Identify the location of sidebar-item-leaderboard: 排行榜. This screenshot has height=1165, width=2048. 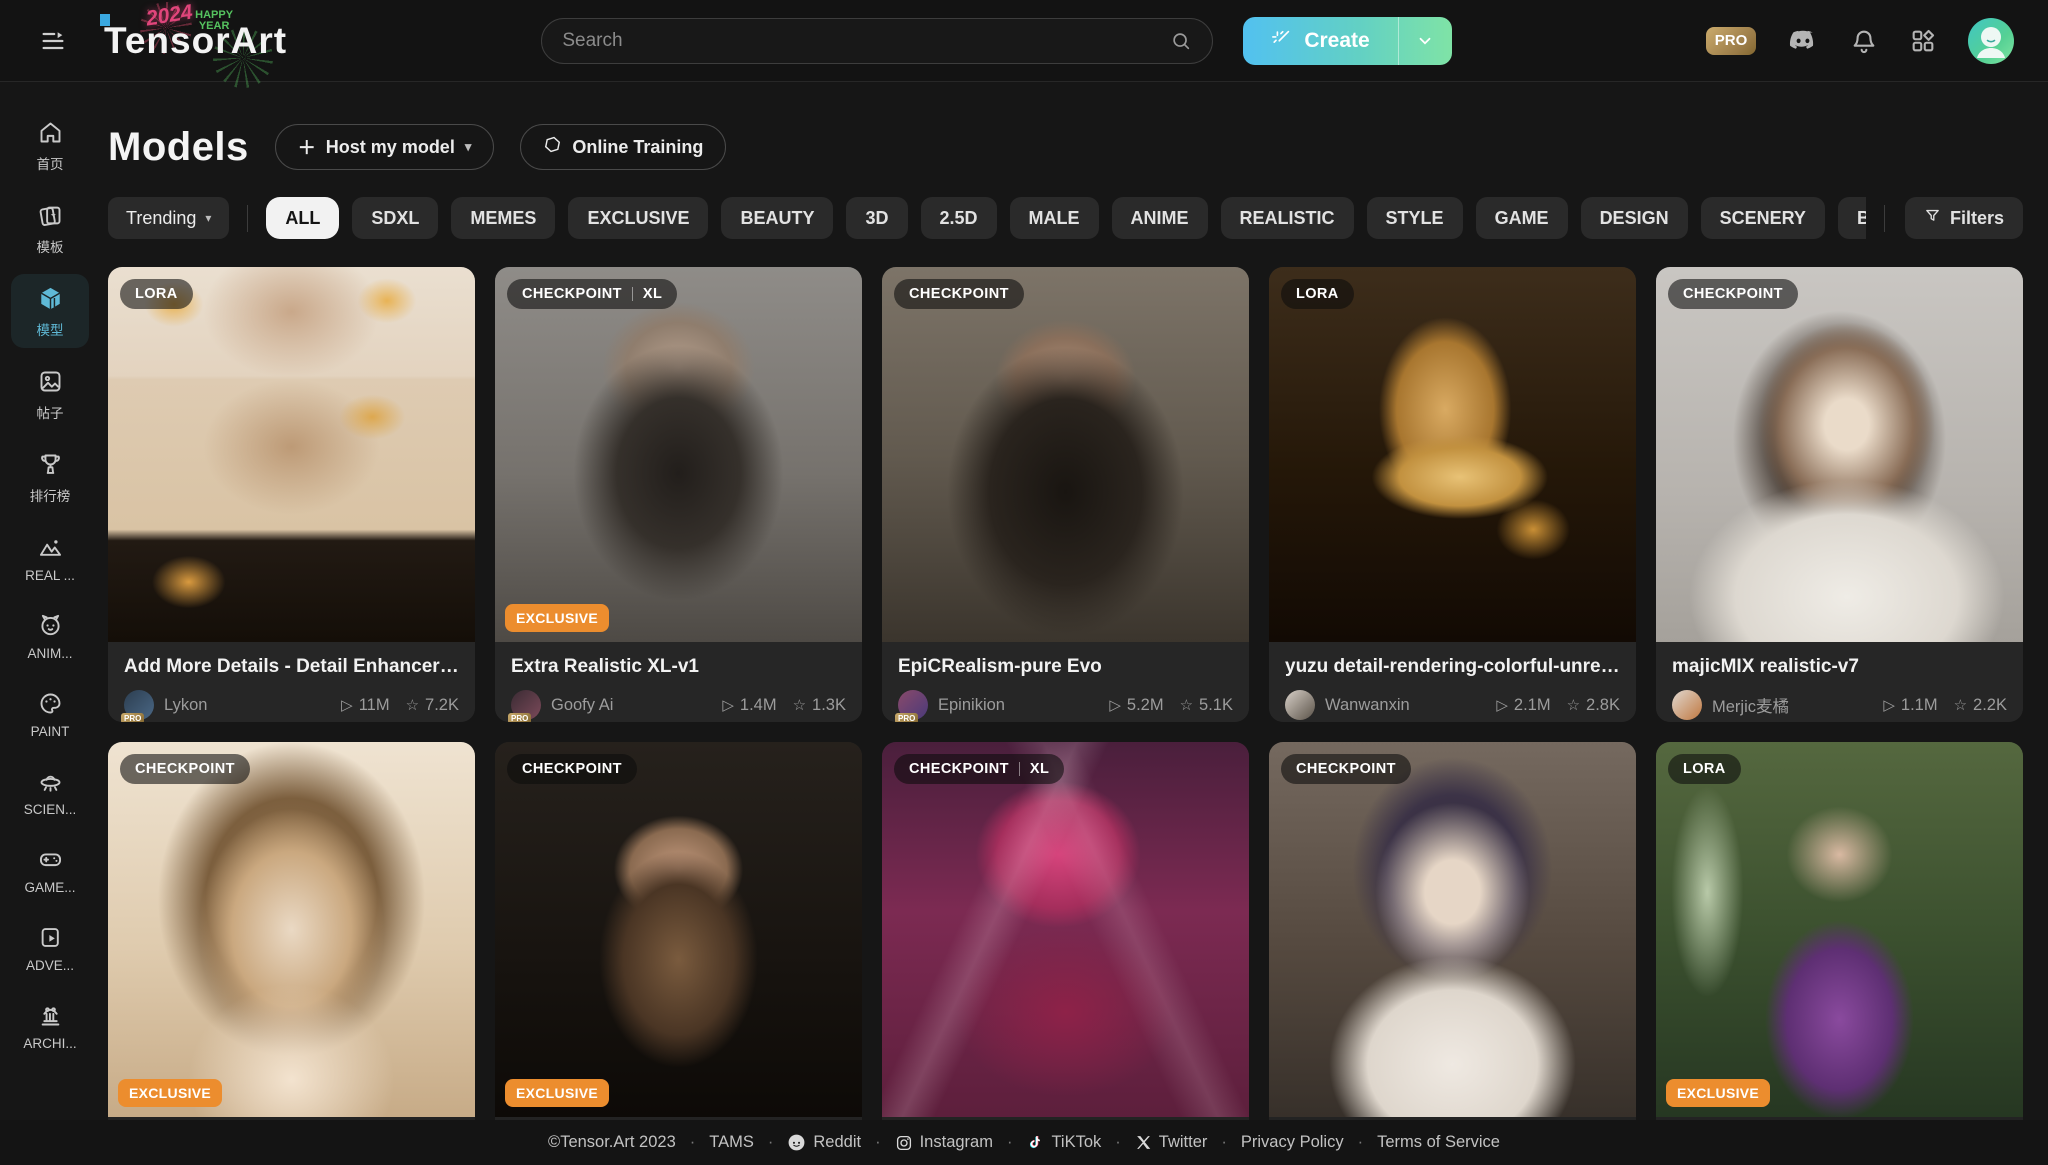
(50, 477).